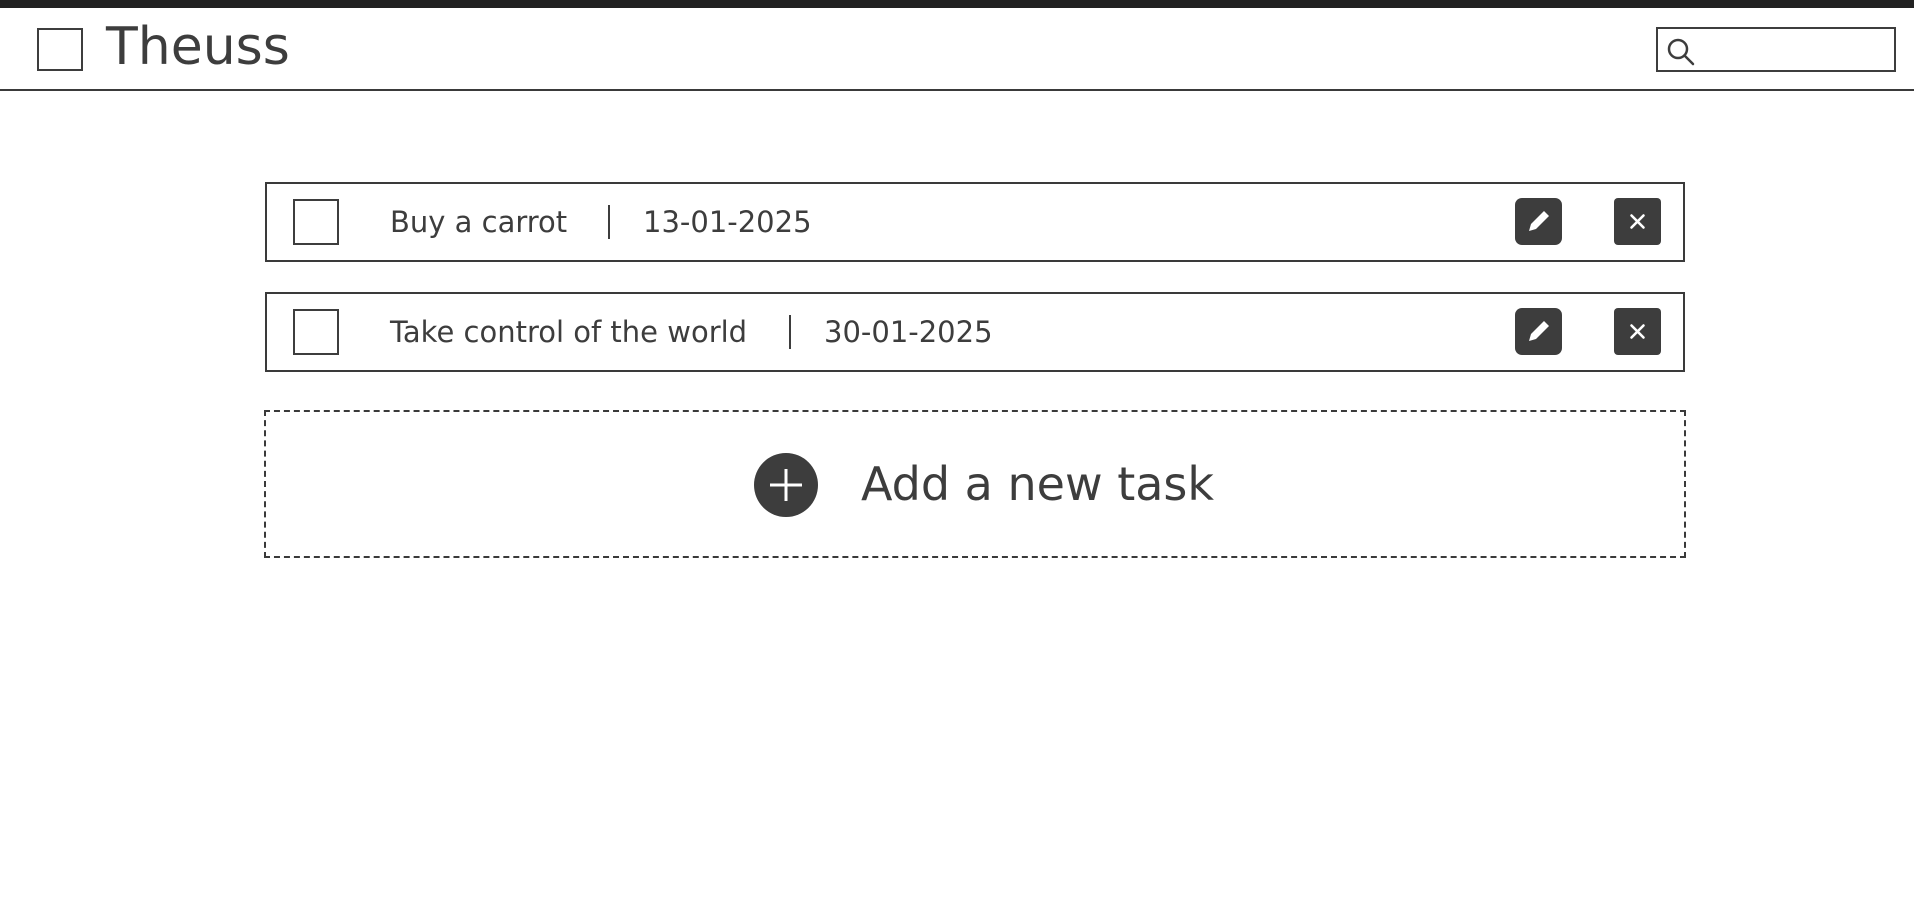 The image size is (1914, 897). I want to click on search-input, so click(1795, 49).